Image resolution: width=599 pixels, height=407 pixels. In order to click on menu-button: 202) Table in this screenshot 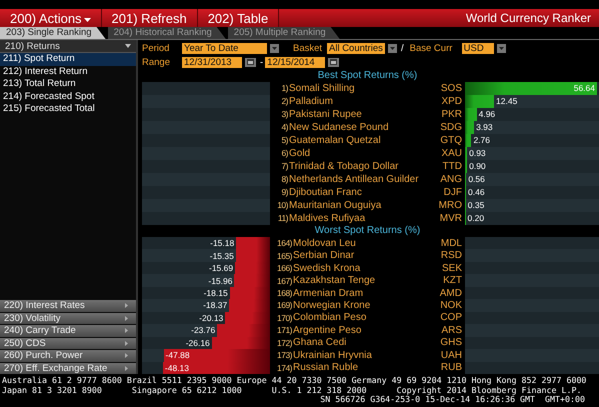, I will do `click(239, 18)`.